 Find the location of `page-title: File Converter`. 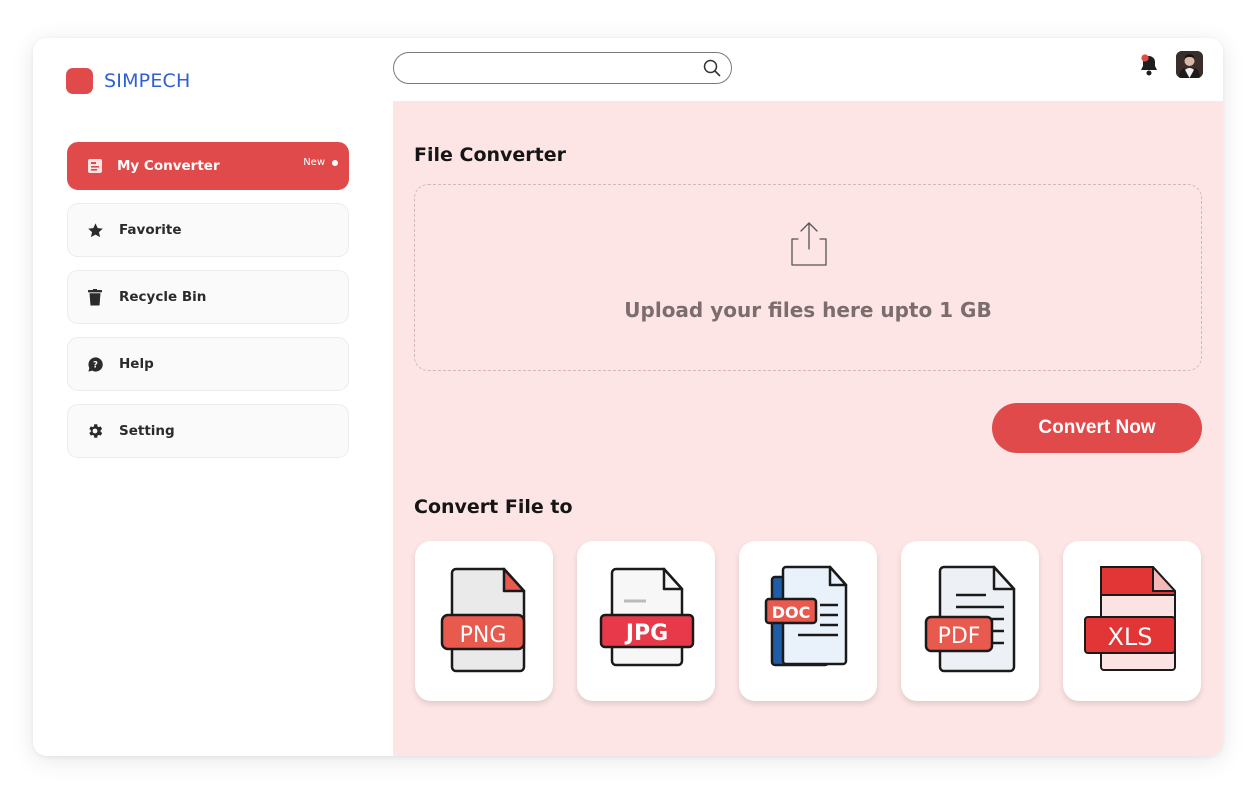

page-title: File Converter is located at coordinates (490, 155).